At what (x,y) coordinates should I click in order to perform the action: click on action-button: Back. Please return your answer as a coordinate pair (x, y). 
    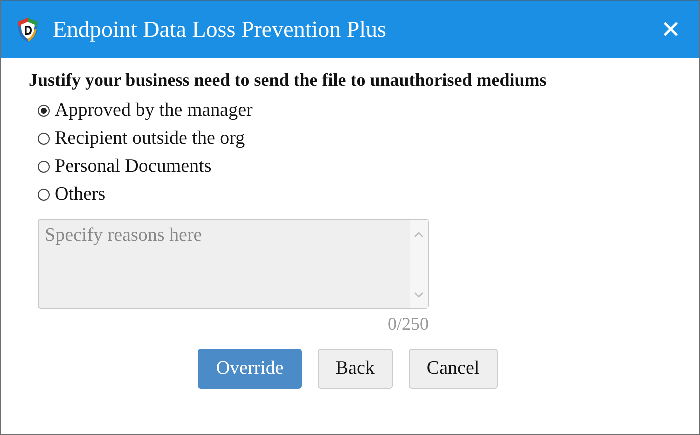
    Looking at the image, I should click on (355, 369).